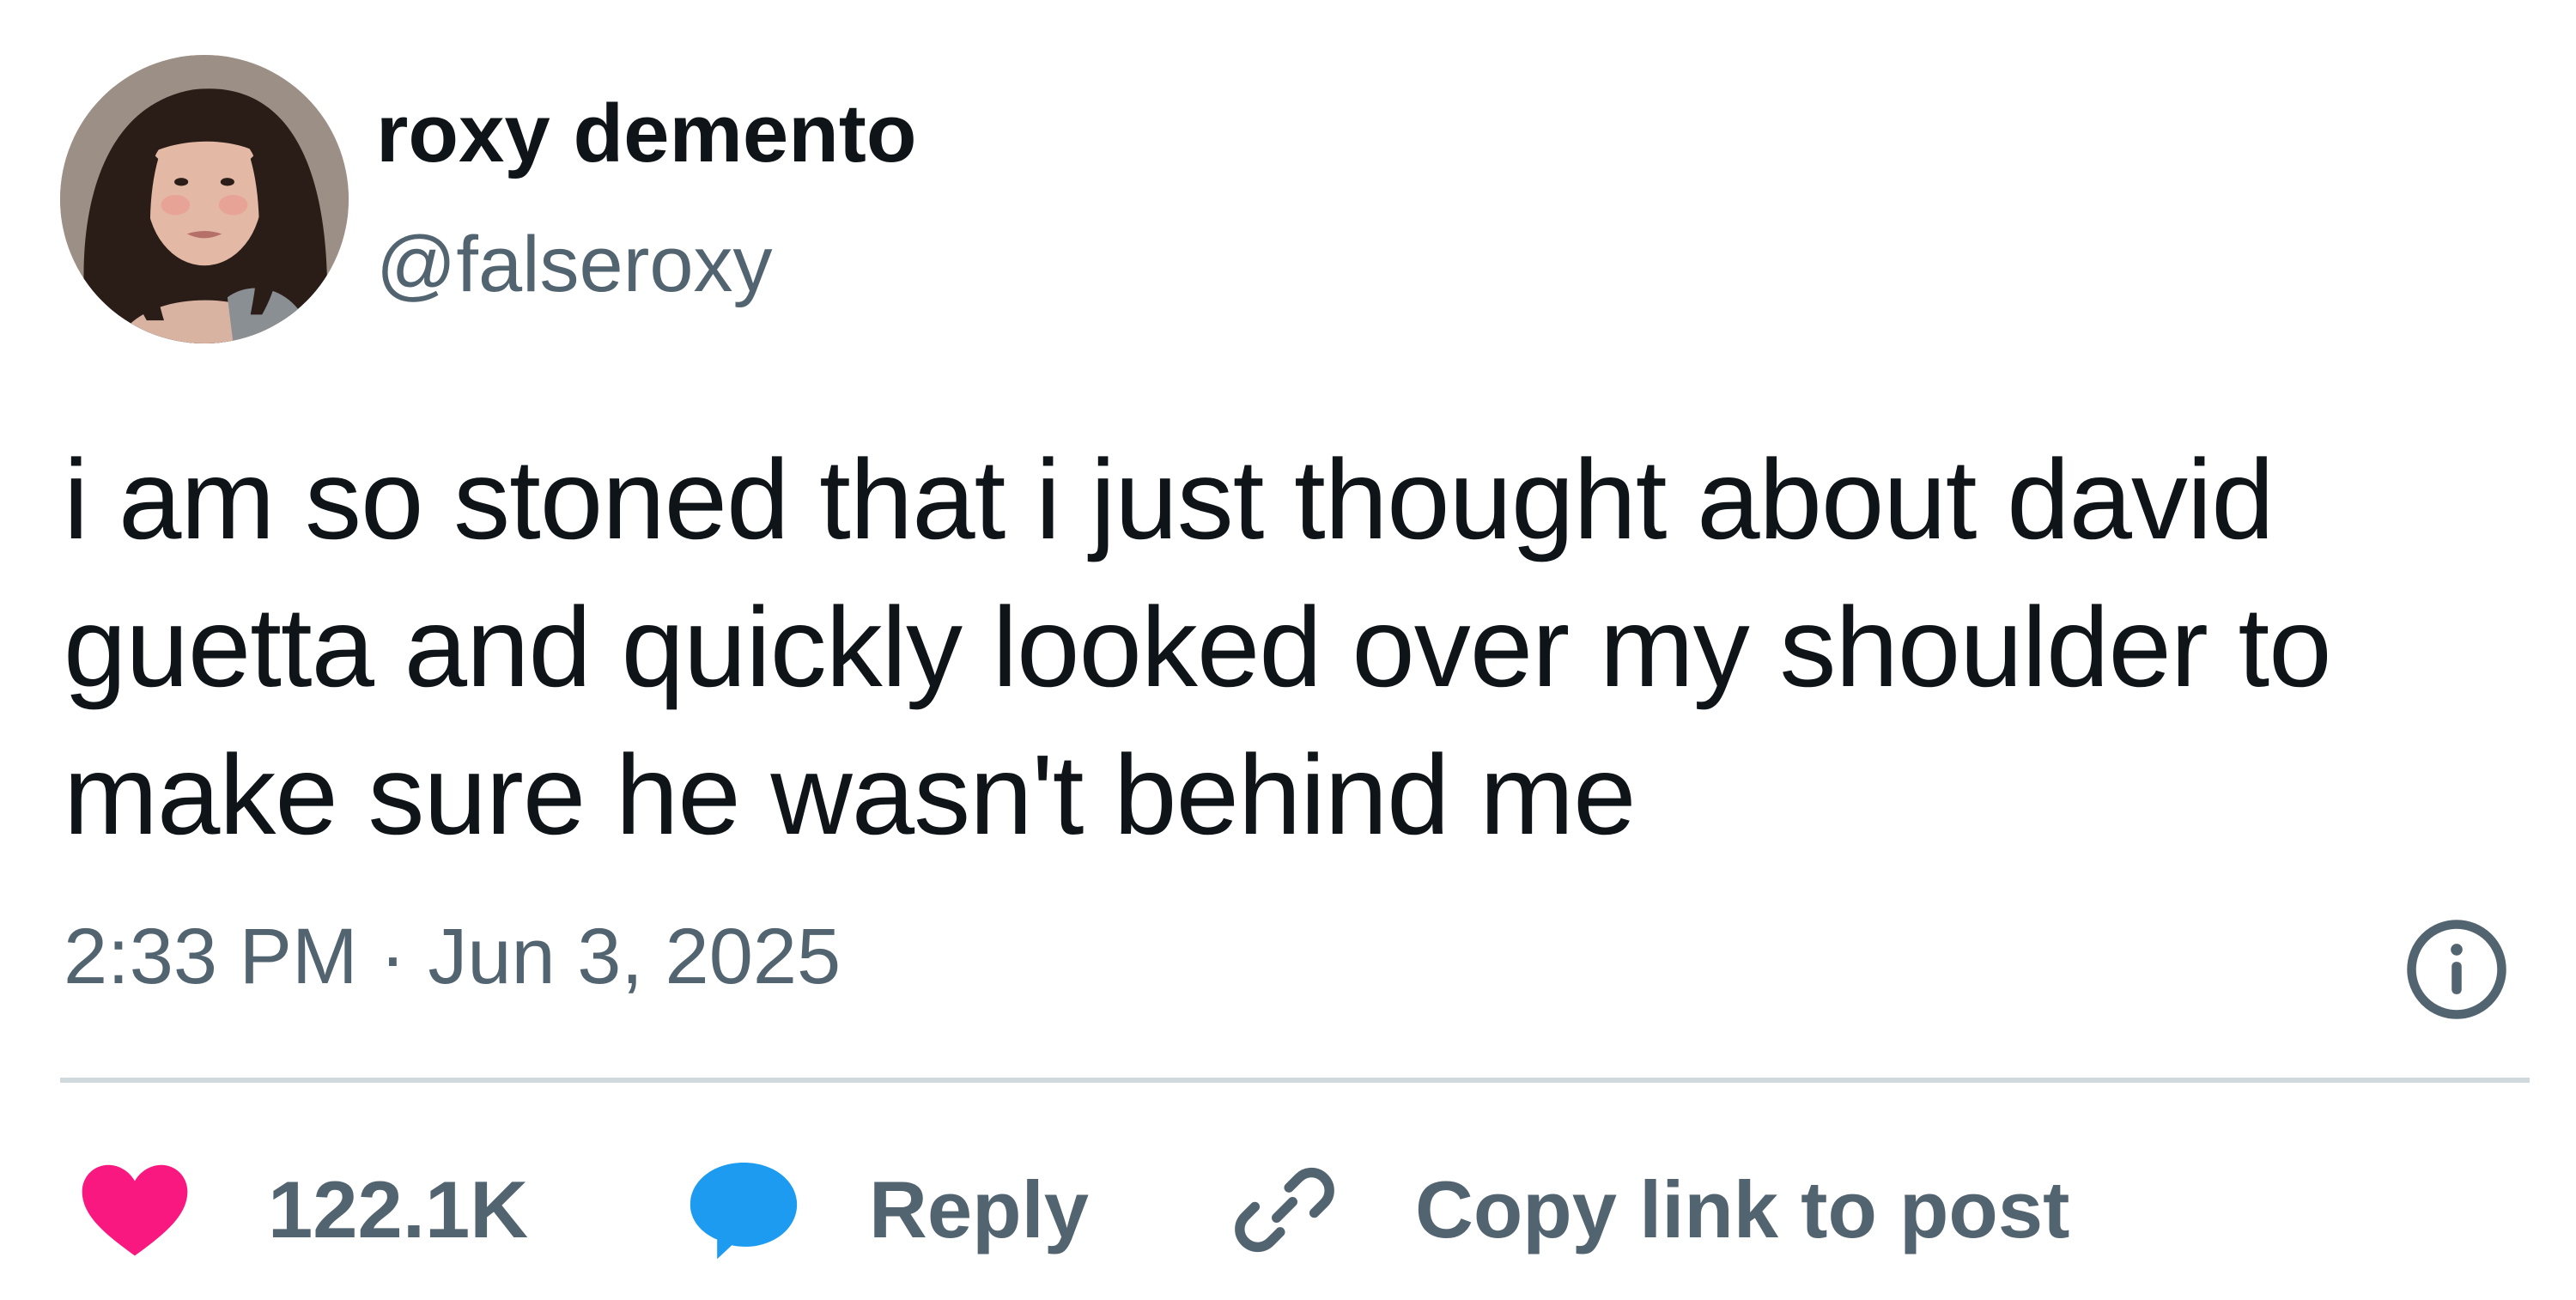 The image size is (2576, 1300). What do you see at coordinates (979, 1209) in the screenshot?
I see `reply-label: Reply` at bounding box center [979, 1209].